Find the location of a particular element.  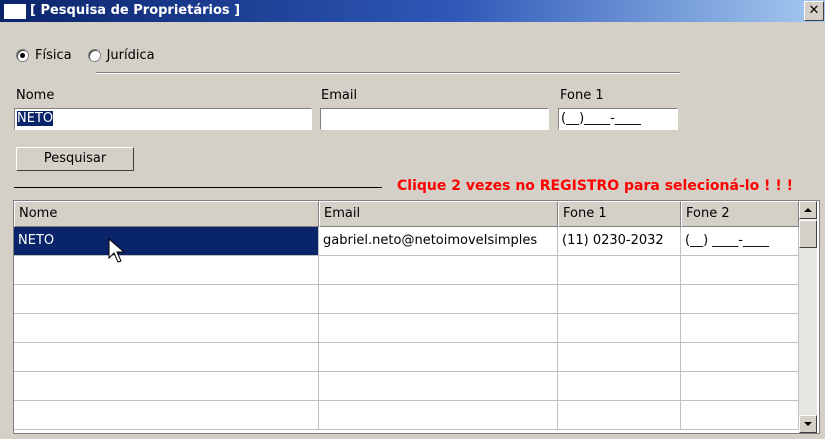

column-header-fone2: Fone 2 is located at coordinates (740, 214).